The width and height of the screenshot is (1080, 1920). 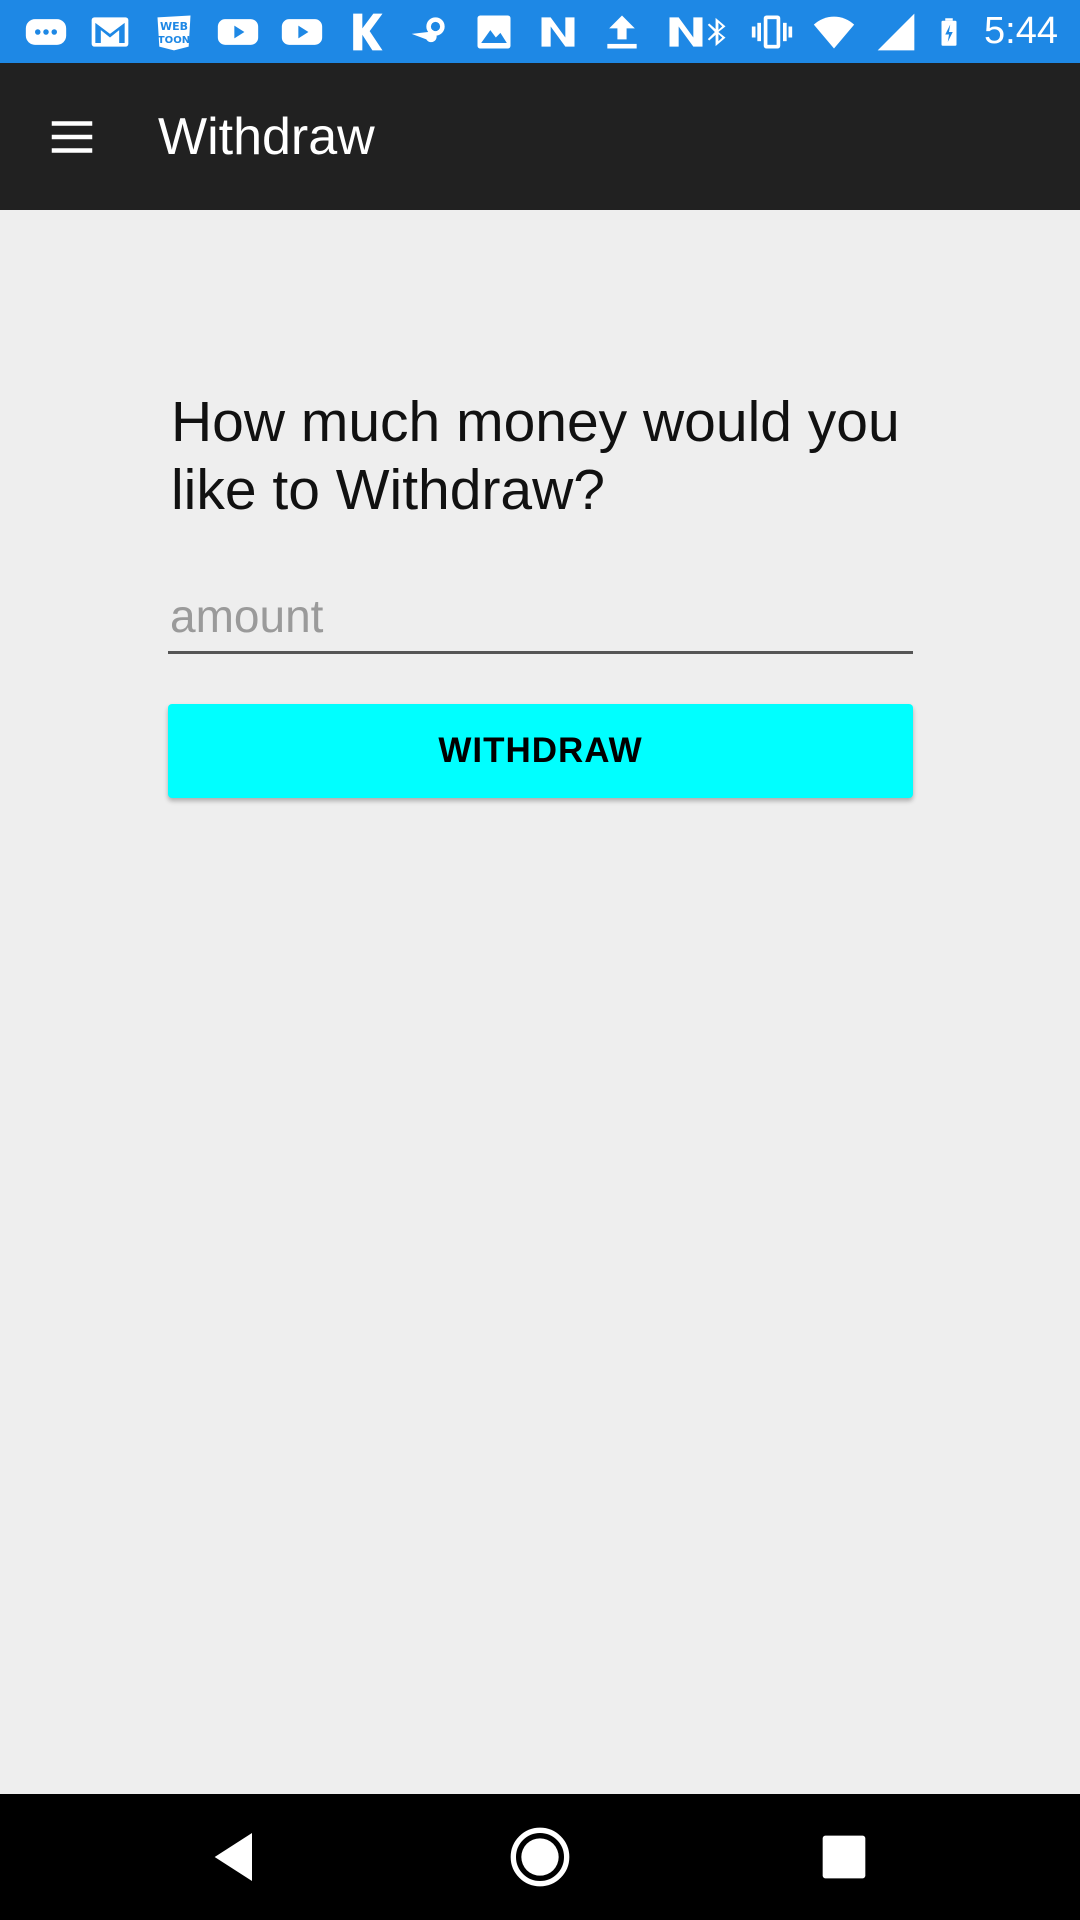 What do you see at coordinates (174, 40) in the screenshot?
I see `svg-text: TOON` at bounding box center [174, 40].